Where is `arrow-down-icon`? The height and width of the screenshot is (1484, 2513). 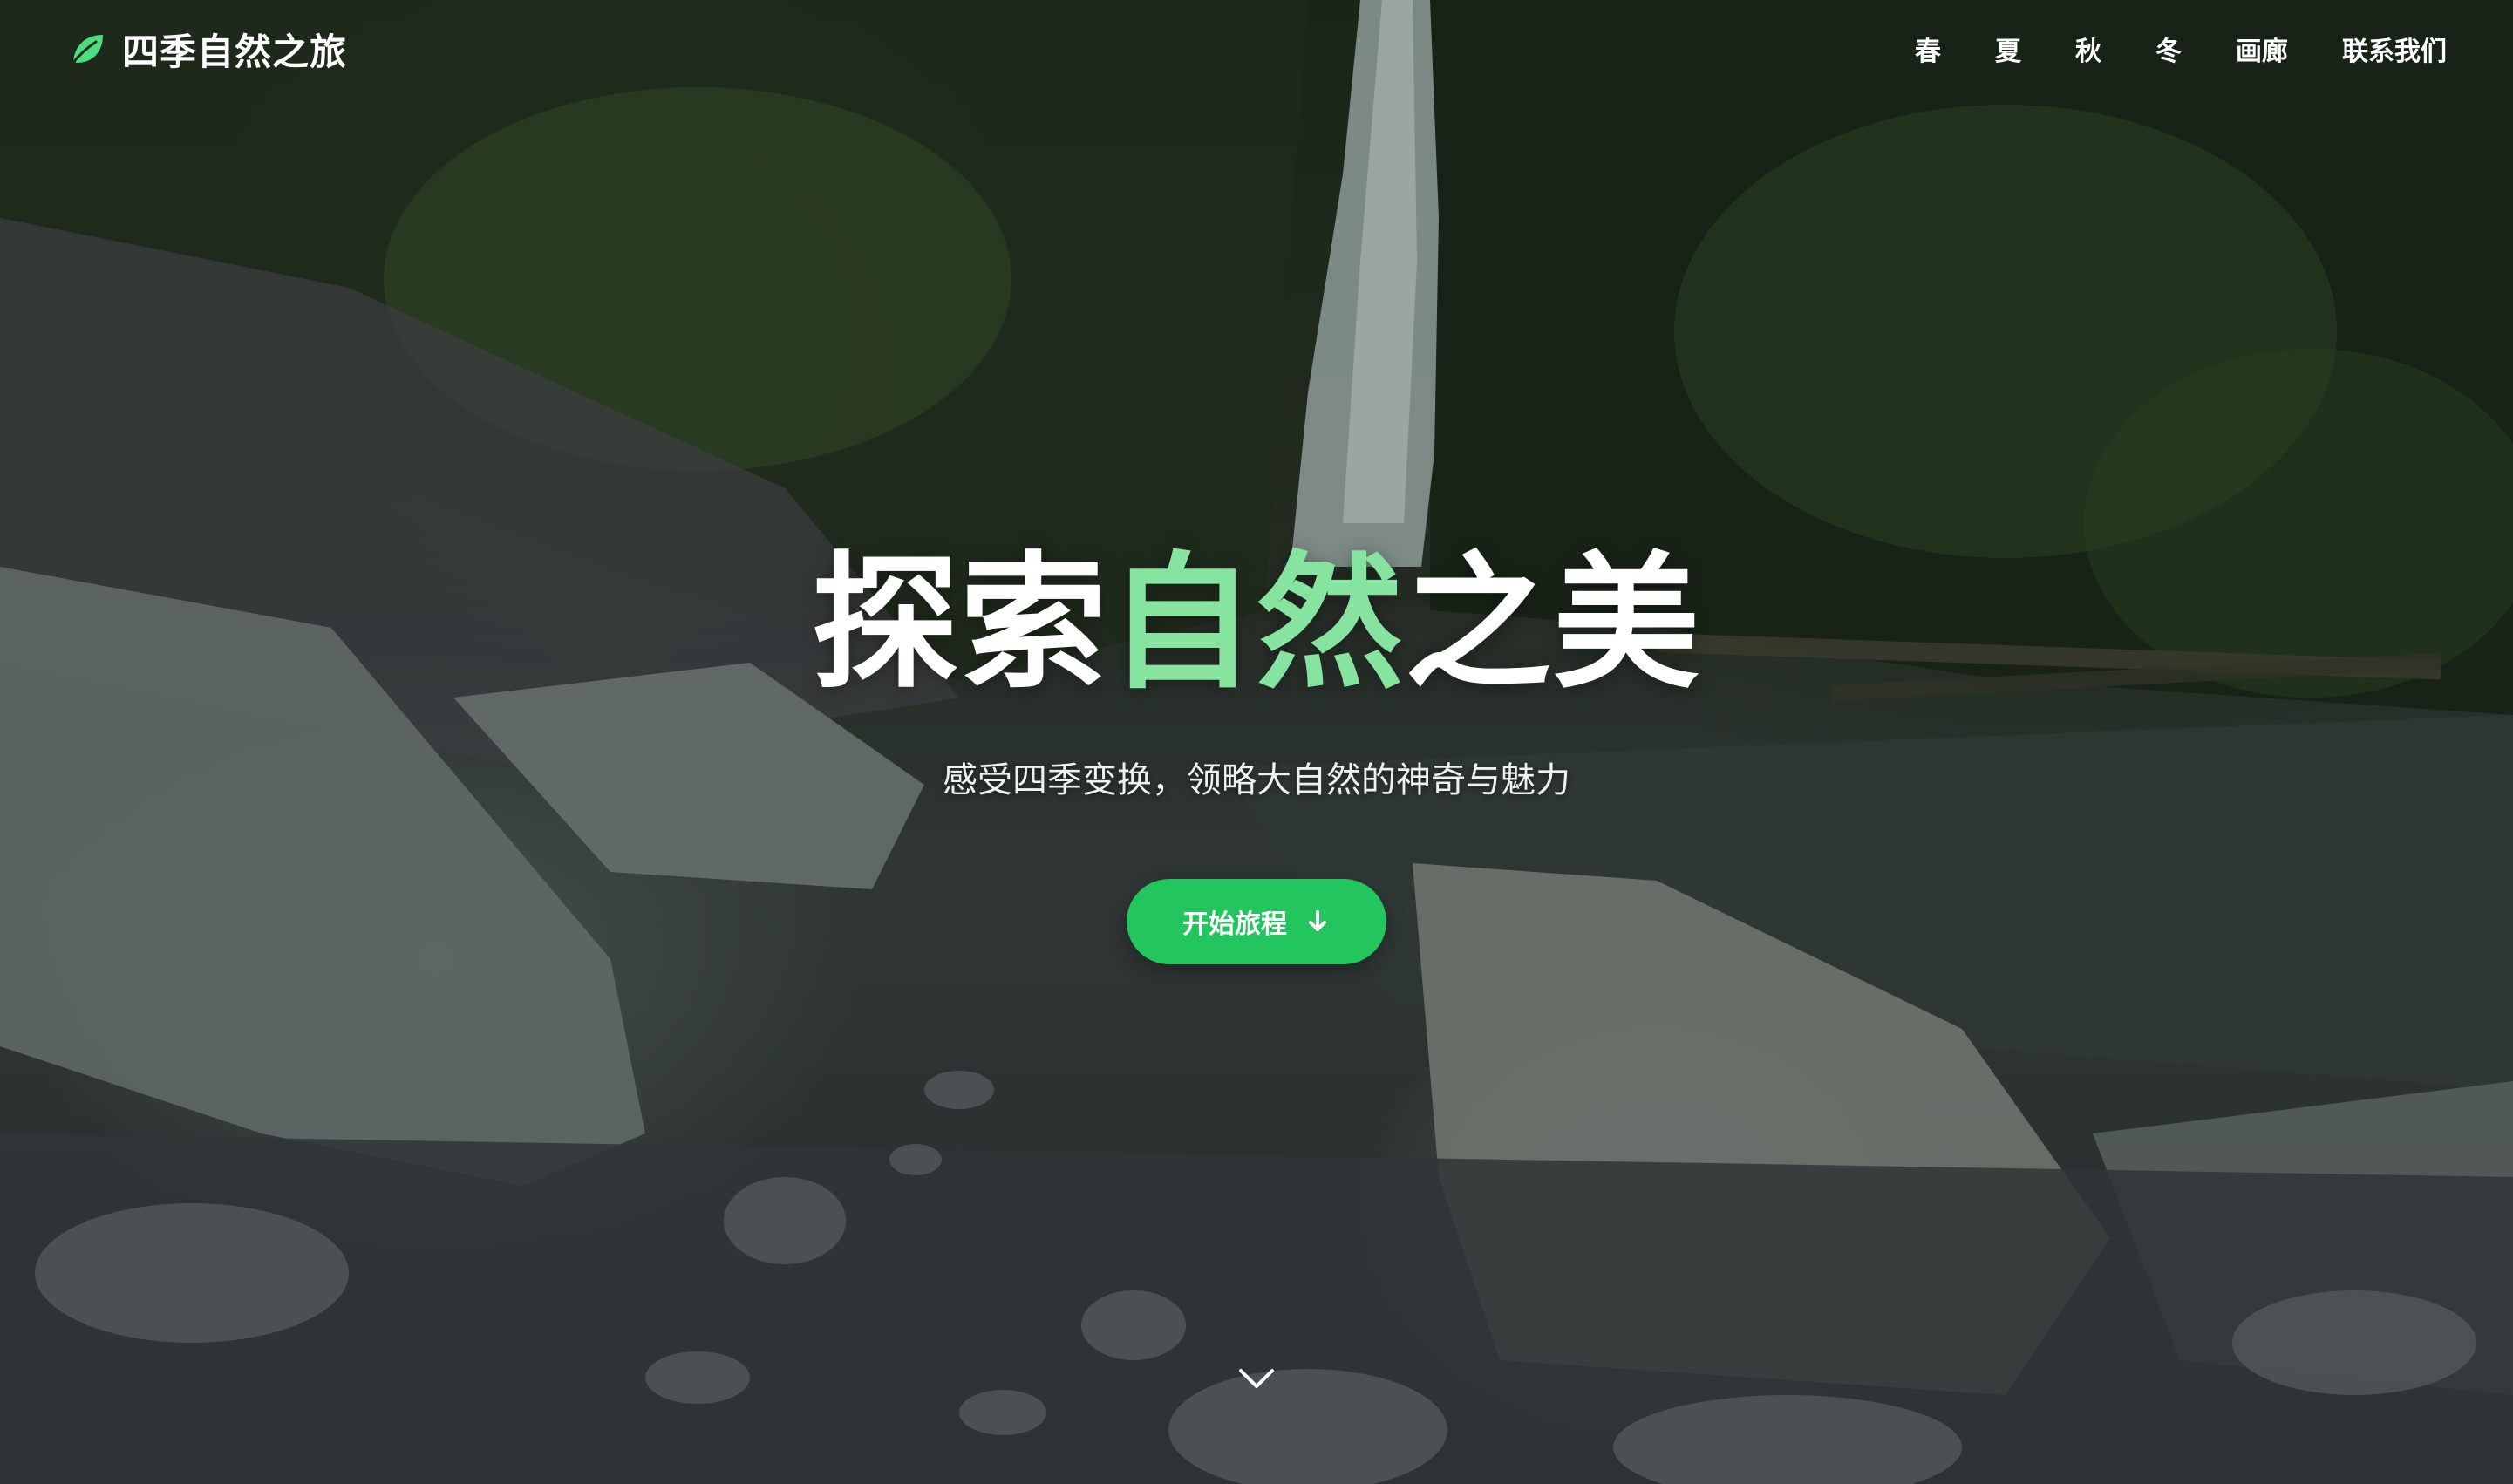
arrow-down-icon is located at coordinates (1317, 920).